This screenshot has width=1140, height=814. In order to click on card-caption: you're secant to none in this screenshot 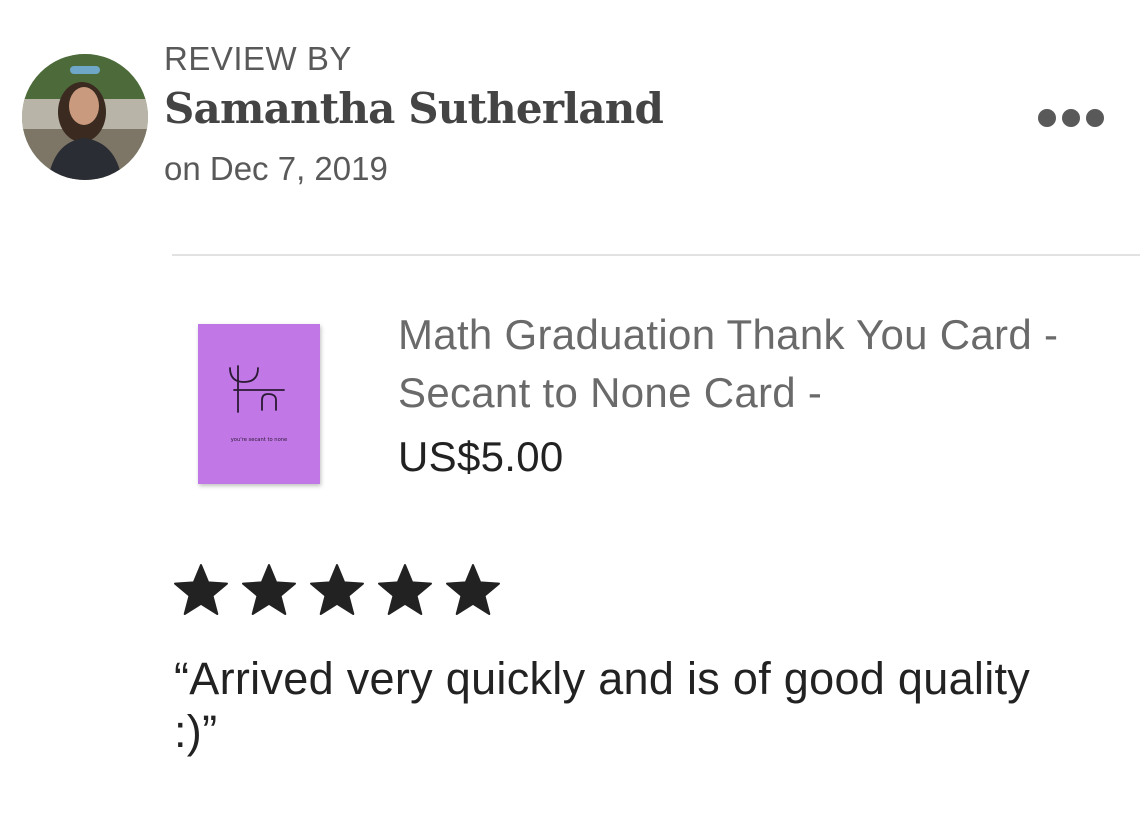, I will do `click(259, 440)`.